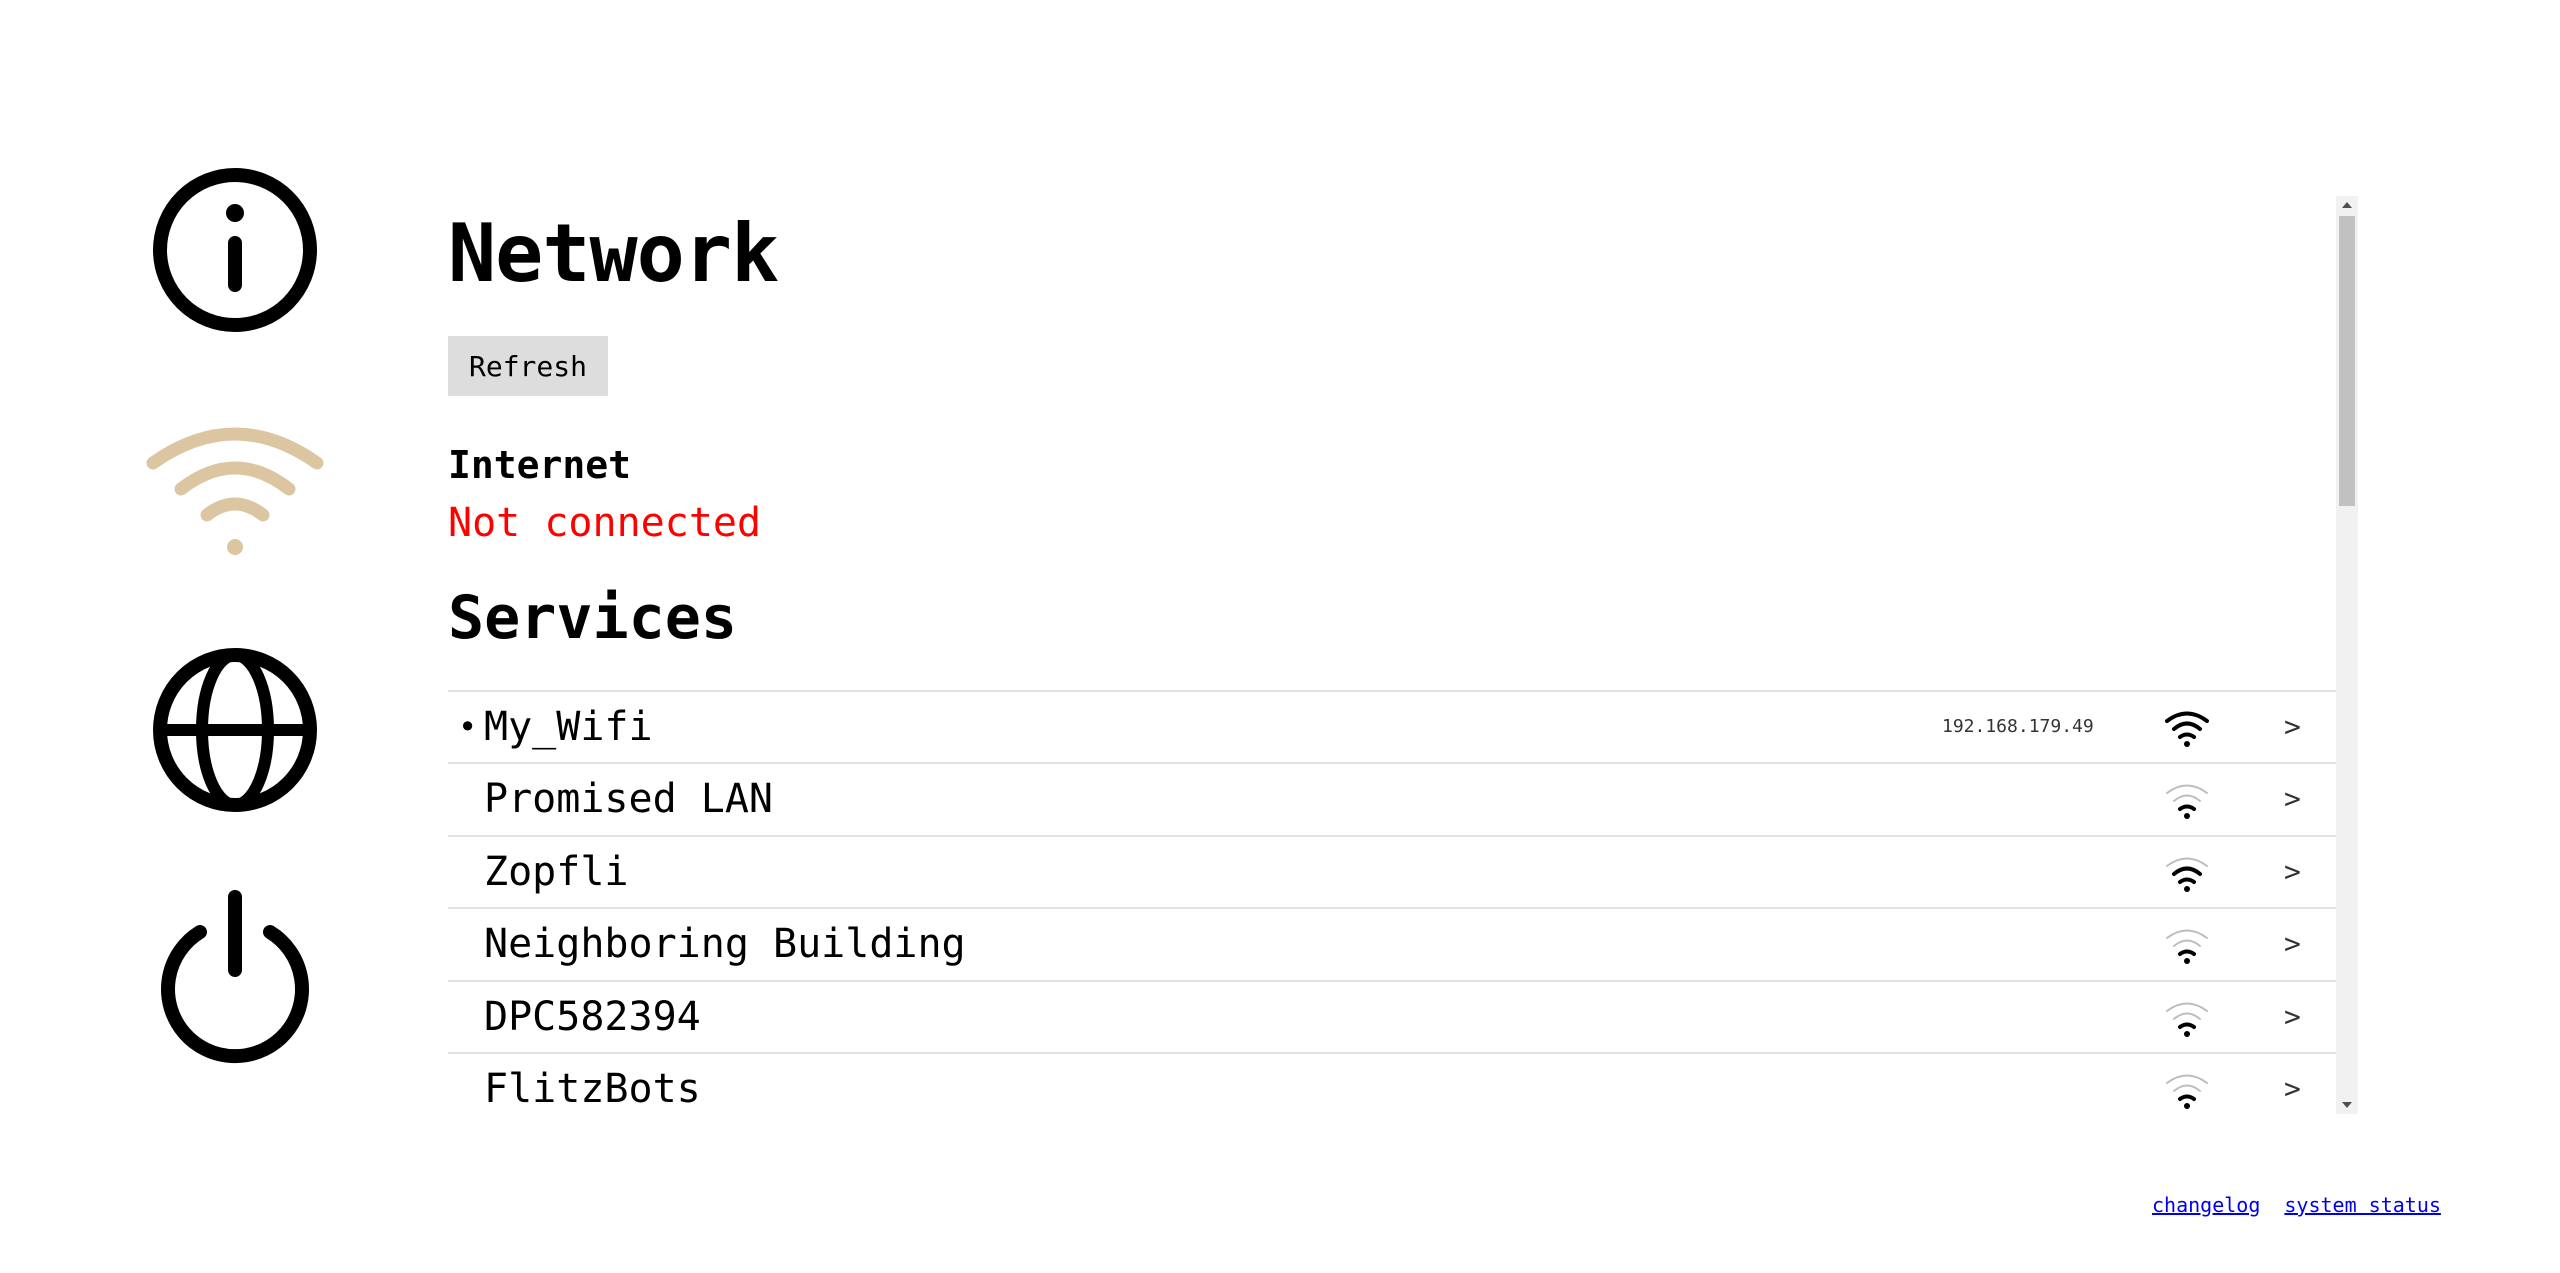 This screenshot has height=1273, width=2560. What do you see at coordinates (2206, 1205) in the screenshot?
I see `changelog-link: changelog` at bounding box center [2206, 1205].